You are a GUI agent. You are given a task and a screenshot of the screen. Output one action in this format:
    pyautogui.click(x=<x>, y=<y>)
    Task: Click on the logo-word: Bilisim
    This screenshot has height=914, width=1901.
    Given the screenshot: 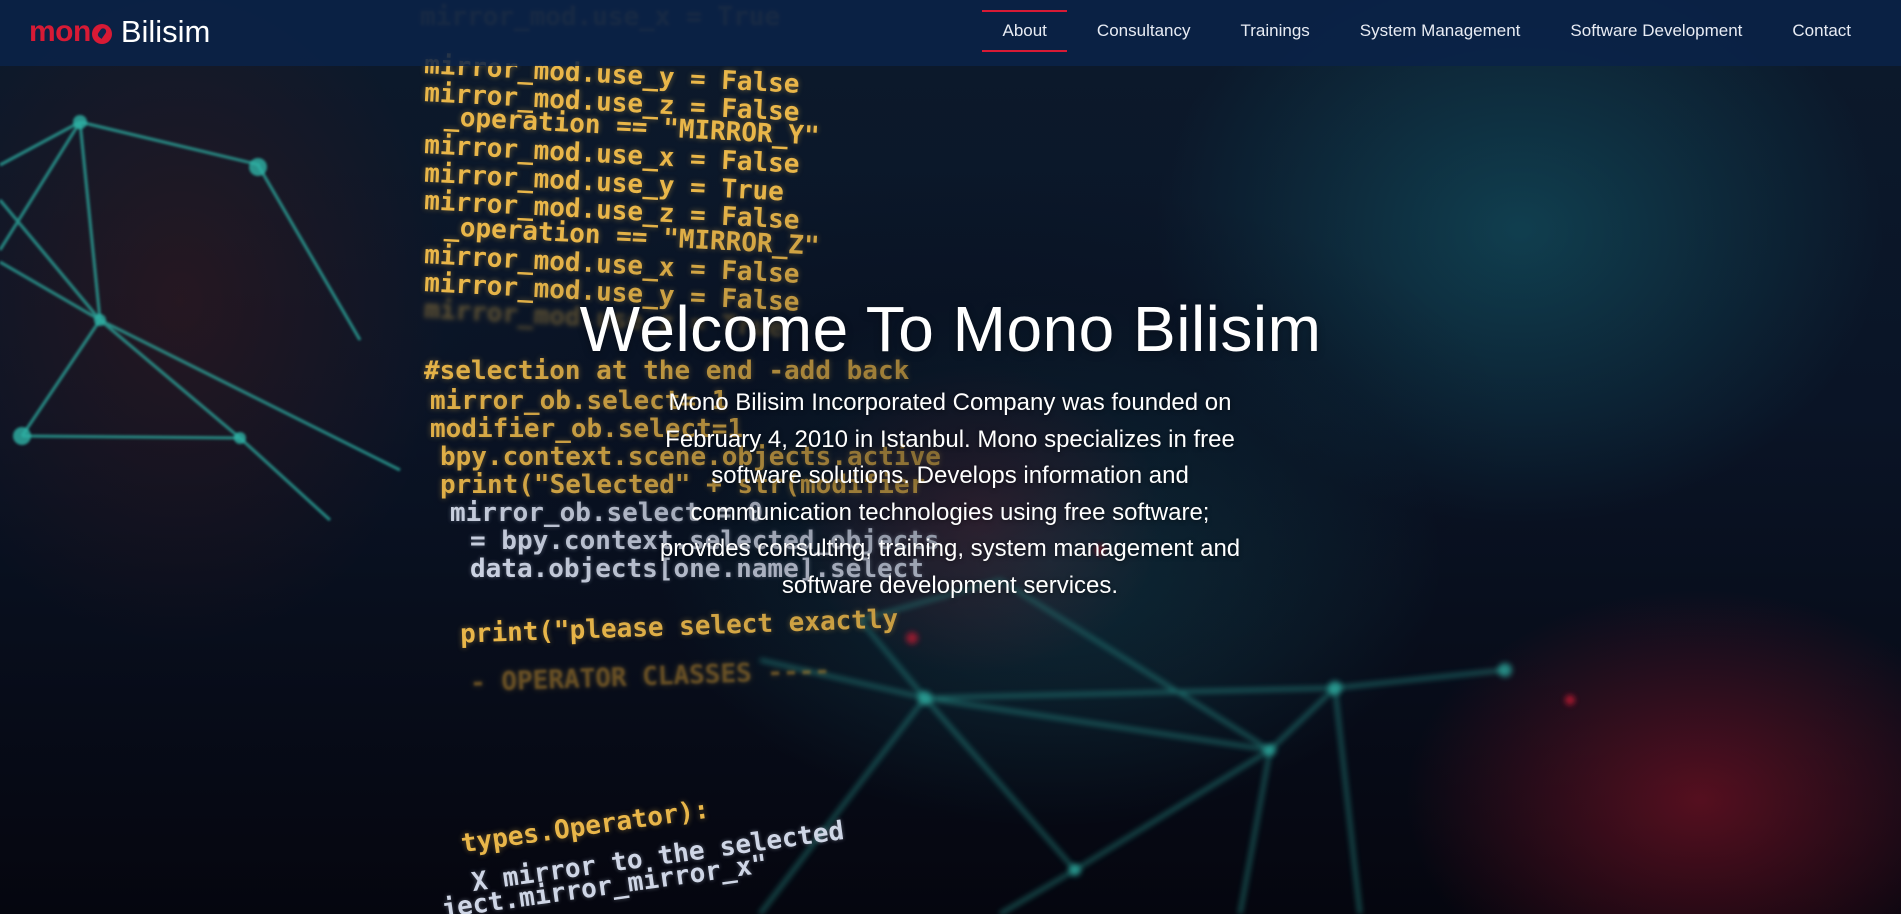 What is the action you would take?
    pyautogui.click(x=165, y=31)
    